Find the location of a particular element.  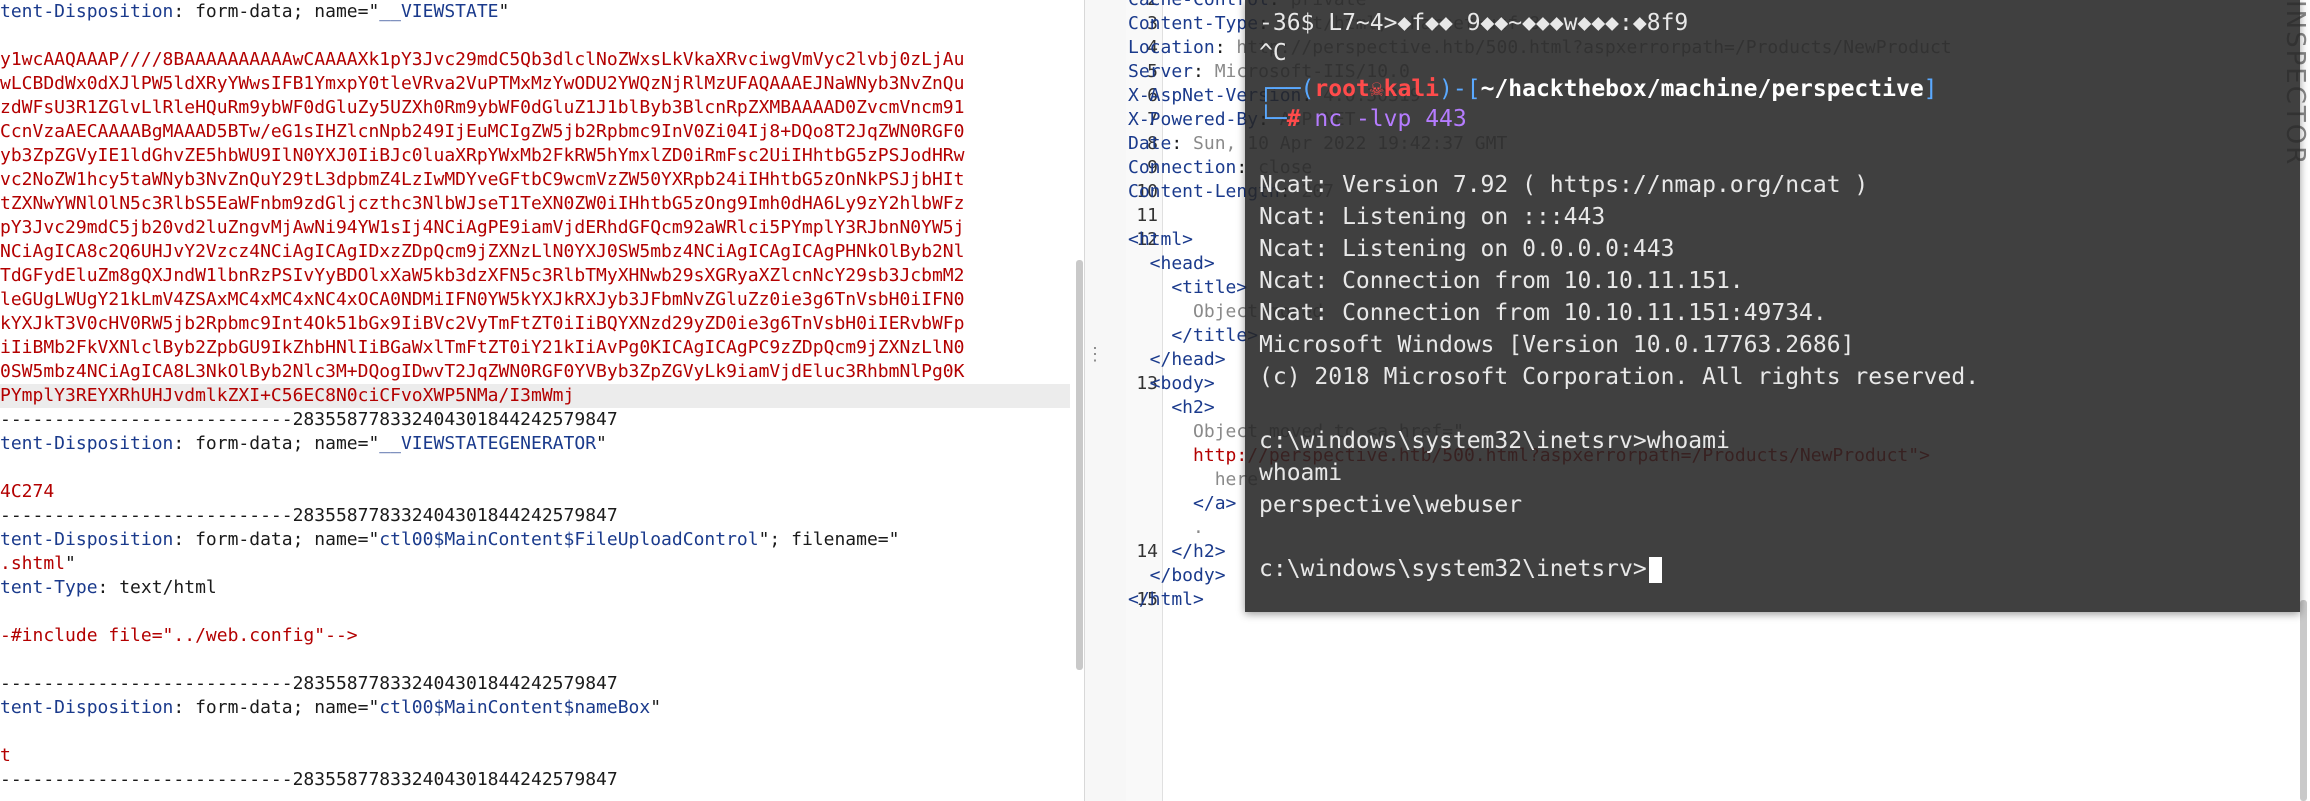

response-html-line: <body> is located at coordinates (1171, 383).